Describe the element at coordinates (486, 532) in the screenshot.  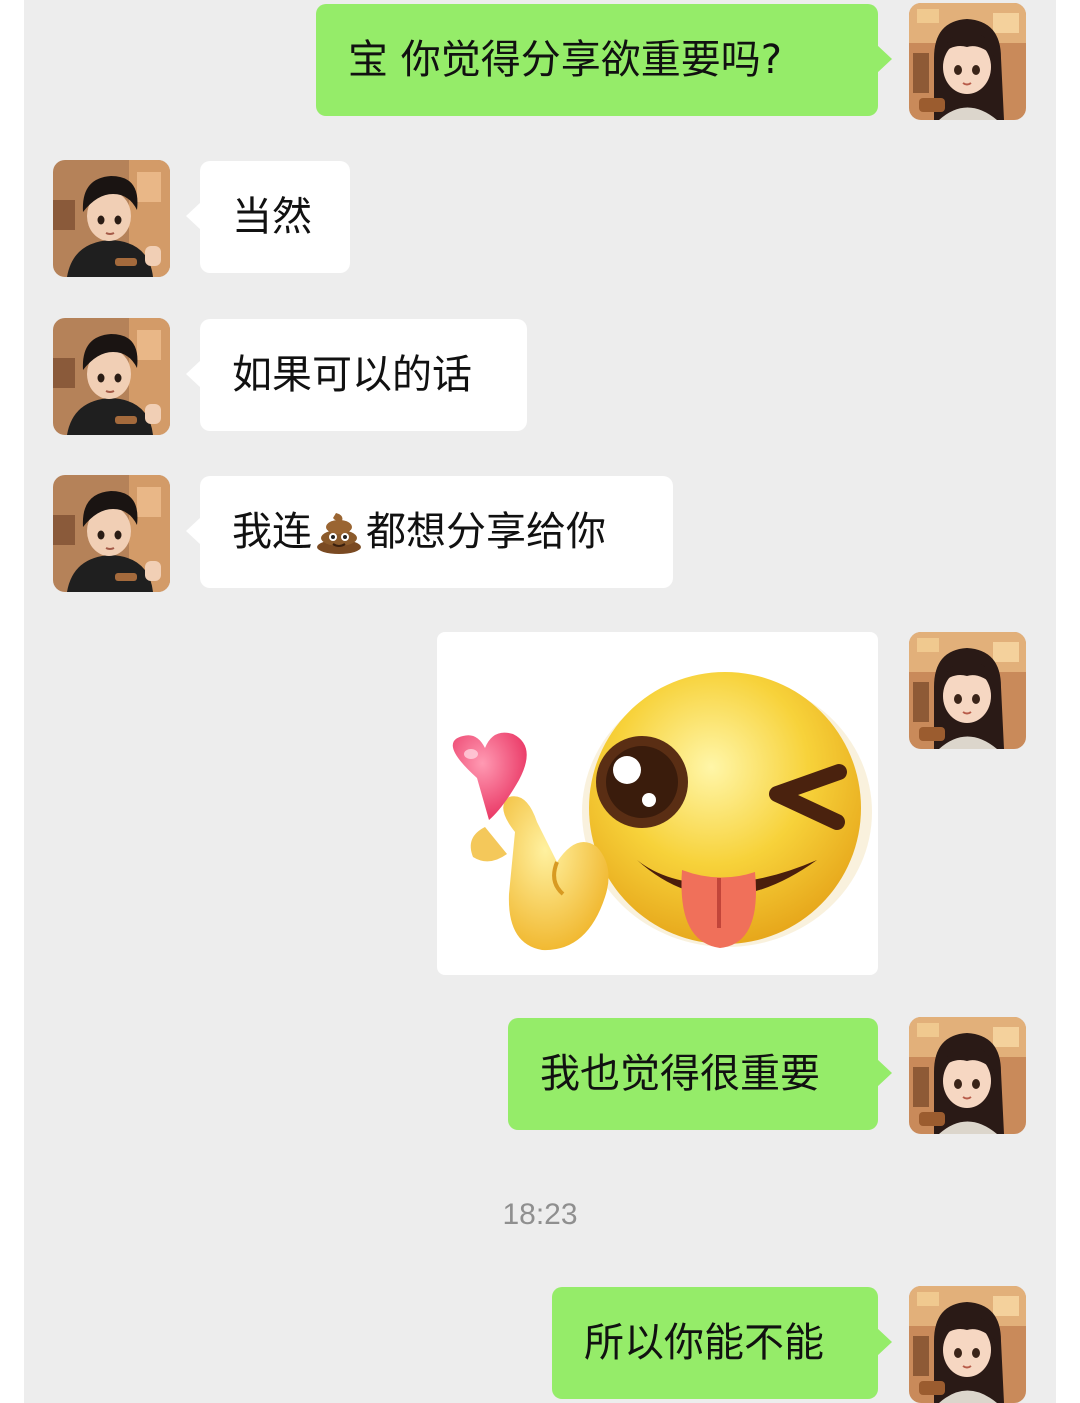
I see `message-text-after: 都想分享给你` at that location.